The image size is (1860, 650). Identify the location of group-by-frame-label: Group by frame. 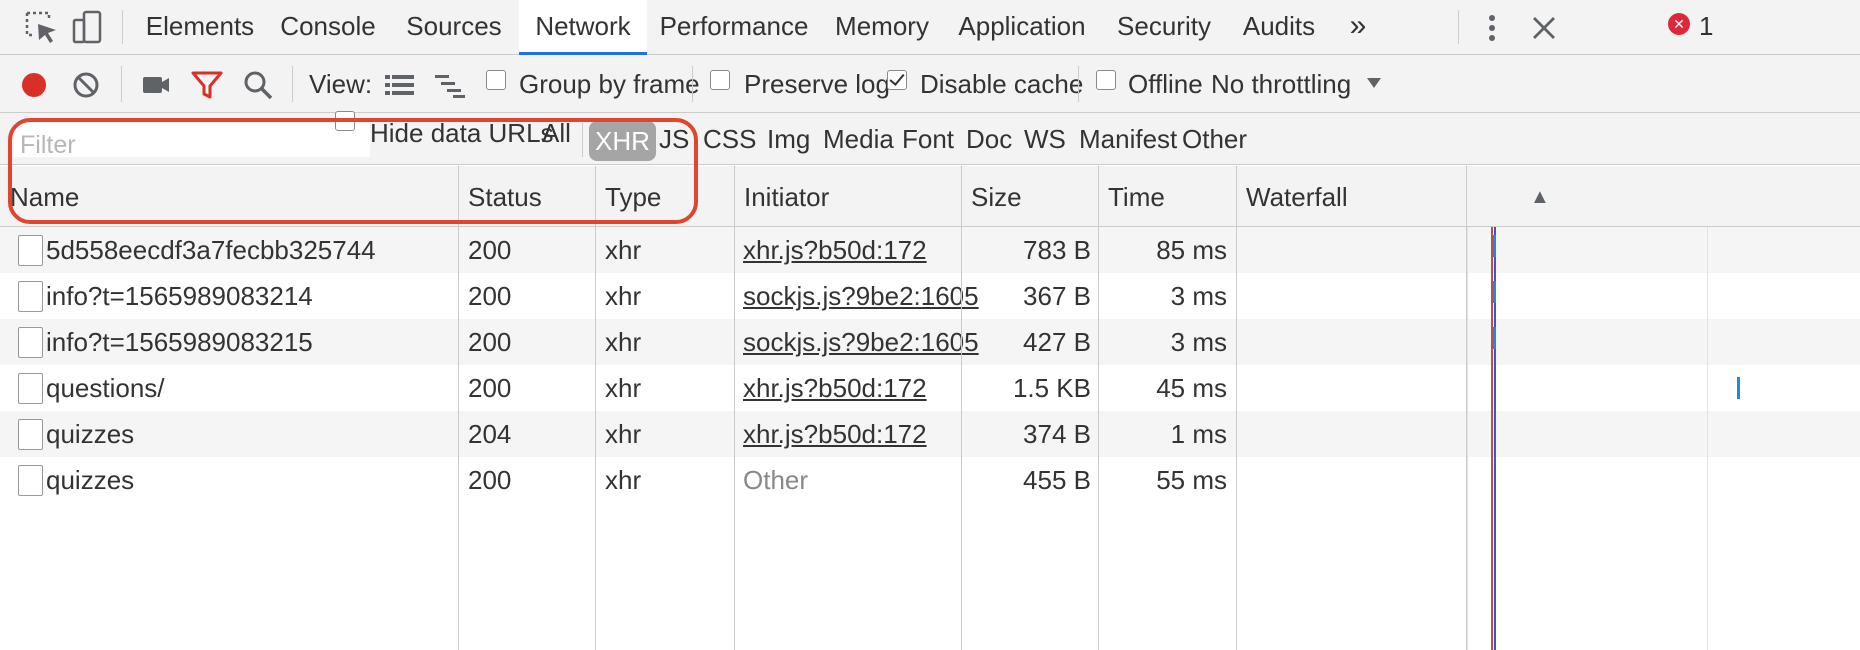
(609, 84).